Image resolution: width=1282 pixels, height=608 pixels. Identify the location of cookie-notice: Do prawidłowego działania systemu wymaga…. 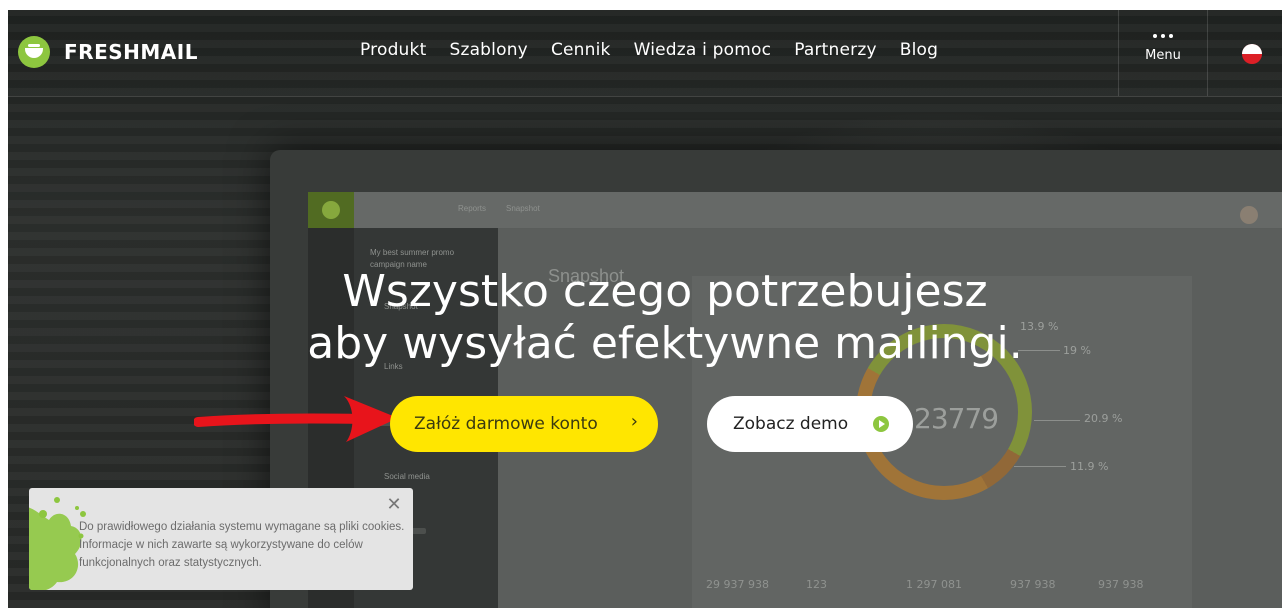
(221, 539).